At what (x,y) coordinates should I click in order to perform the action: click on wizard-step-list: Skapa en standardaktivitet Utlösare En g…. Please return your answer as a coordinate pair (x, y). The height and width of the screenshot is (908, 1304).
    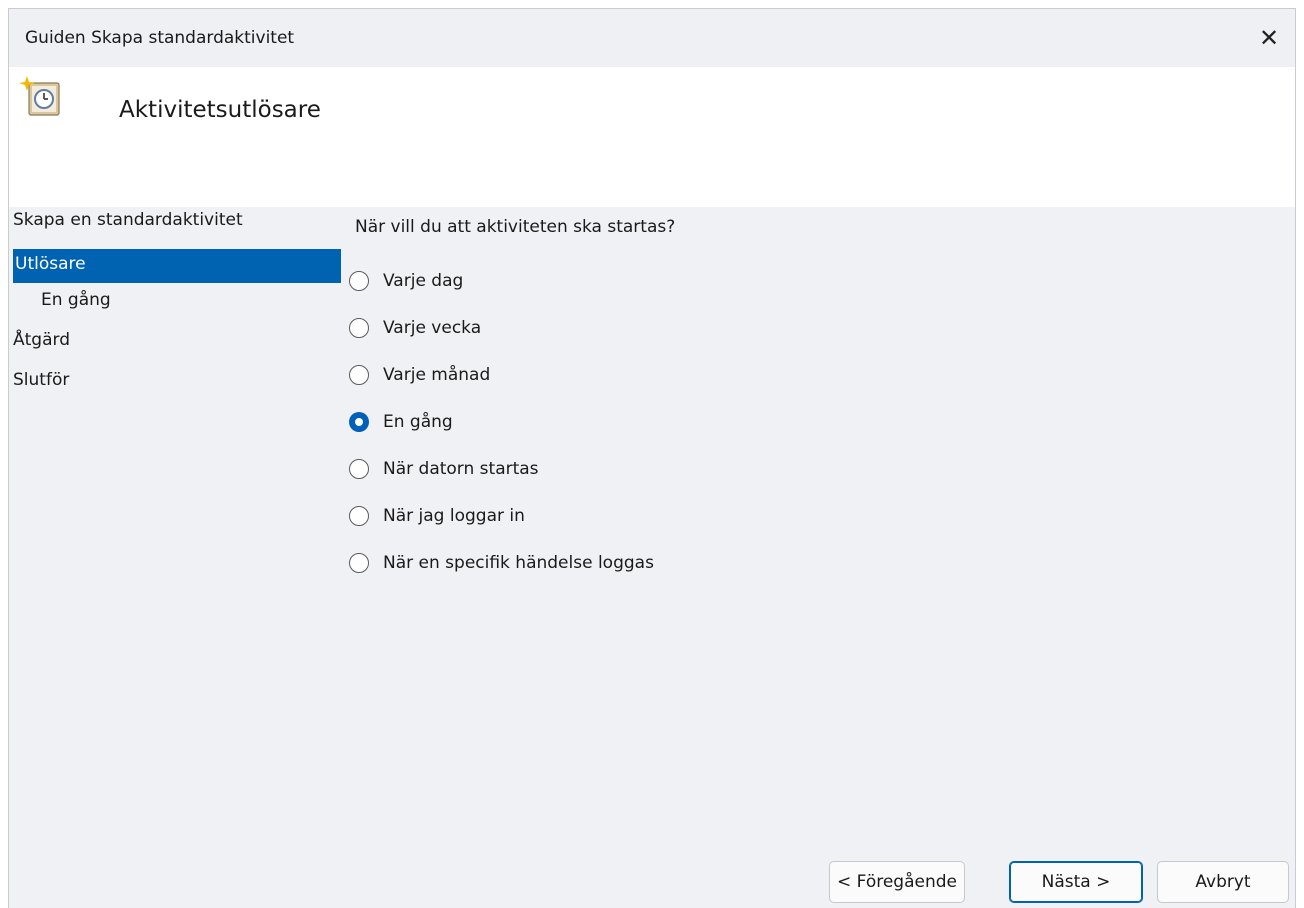
    Looking at the image, I should click on (175, 307).